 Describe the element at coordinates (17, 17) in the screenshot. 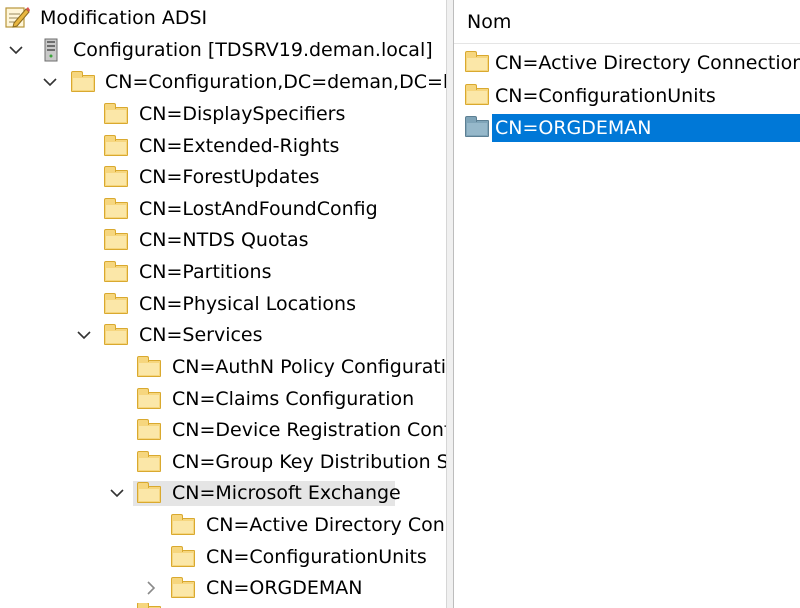

I see `adsi-edit-icon` at that location.